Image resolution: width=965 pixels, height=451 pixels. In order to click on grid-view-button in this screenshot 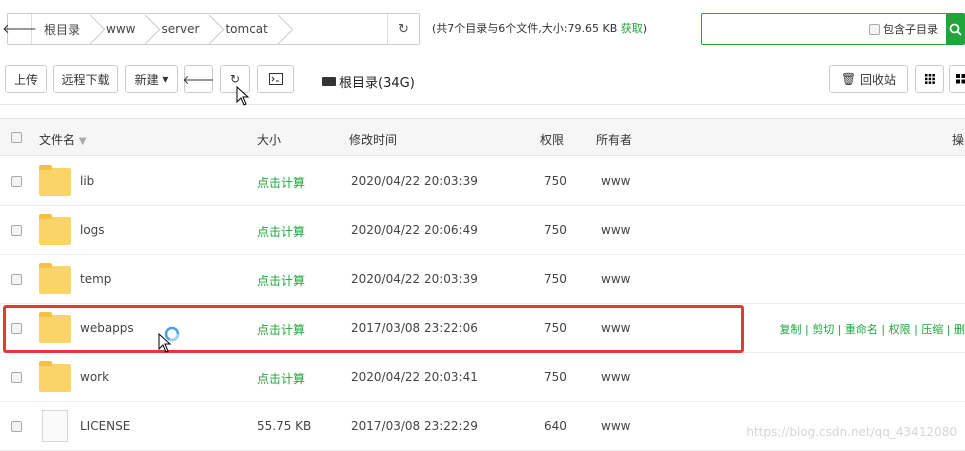, I will do `click(929, 79)`.